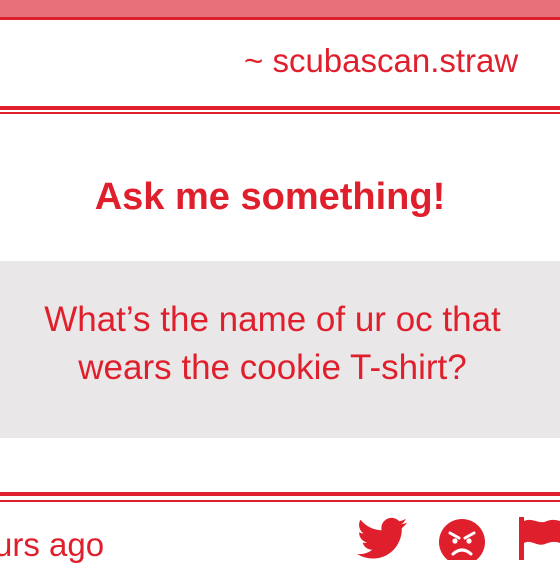 The image size is (560, 563). Describe the element at coordinates (280, 18) in the screenshot. I see `top-divider` at that location.